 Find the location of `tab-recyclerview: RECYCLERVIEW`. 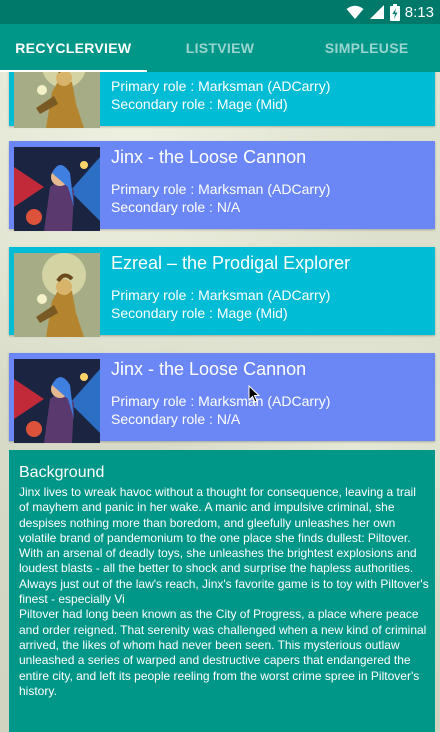

tab-recyclerview: RECYCLERVIEW is located at coordinates (73, 48).